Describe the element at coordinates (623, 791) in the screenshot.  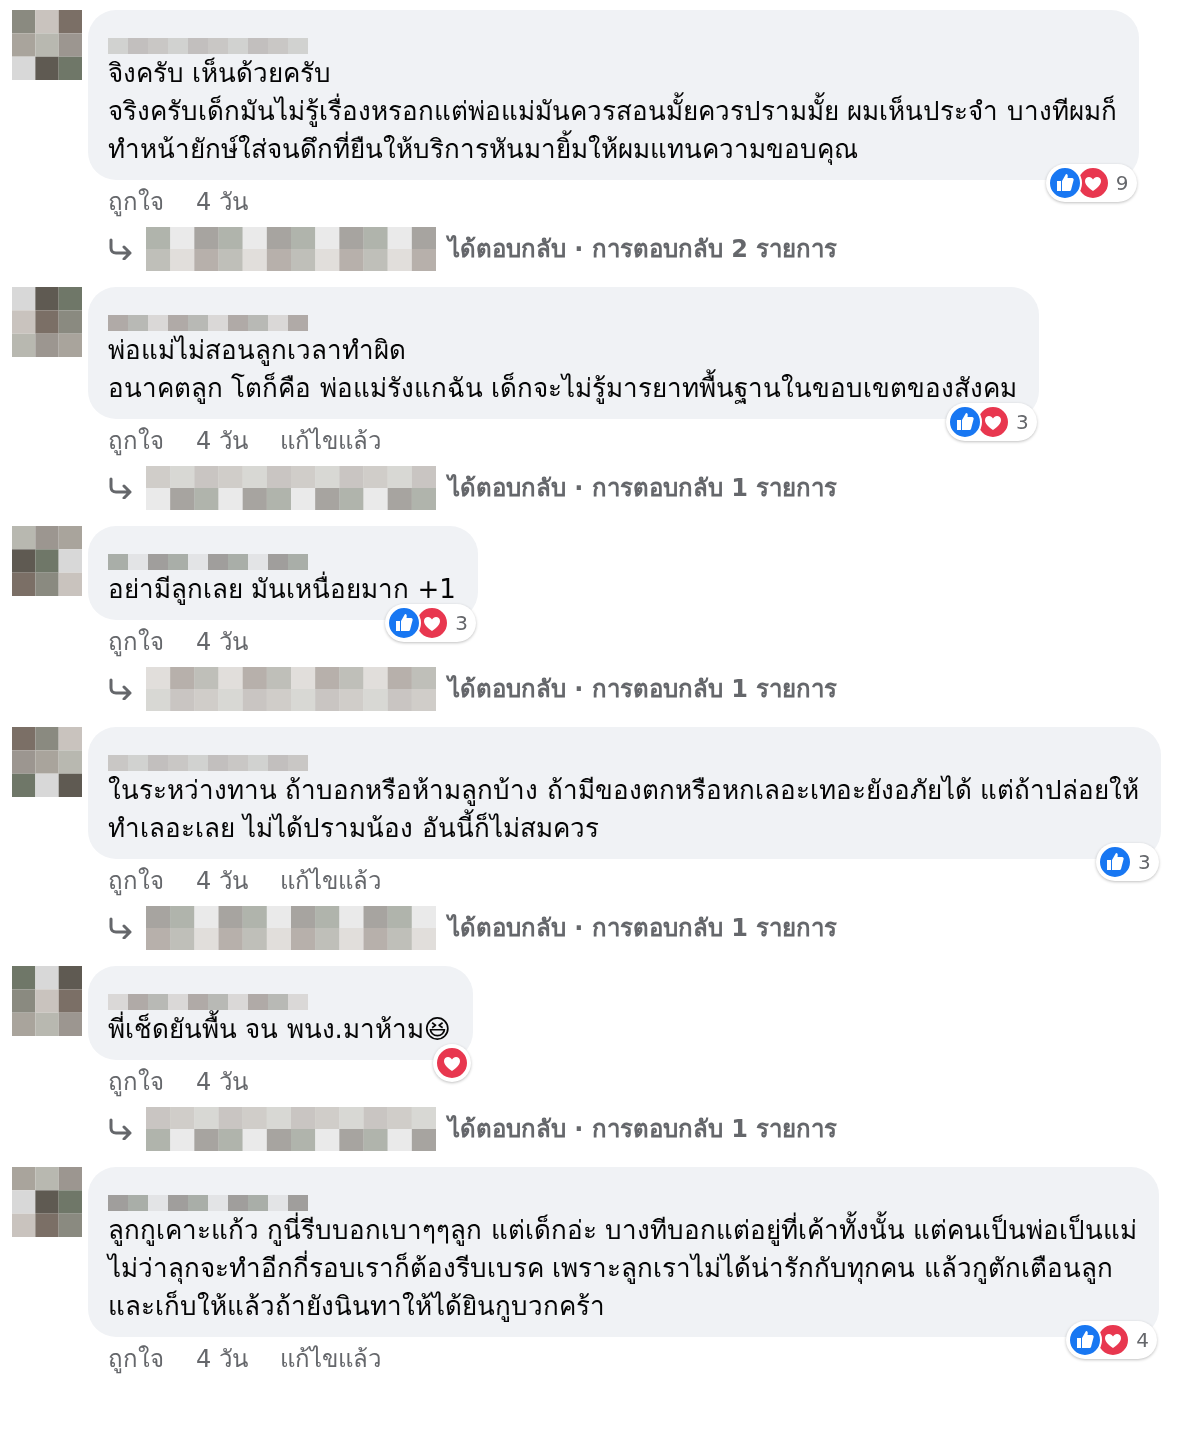
I see `comment-text: ในระหว่างทาน ถ้าบอกหรือห้ามลูกบ้าง ถ้ามีของตกหรือหกเลอะเทอะยังอภัยได้ แต่ถ้าปล่อยให้` at that location.